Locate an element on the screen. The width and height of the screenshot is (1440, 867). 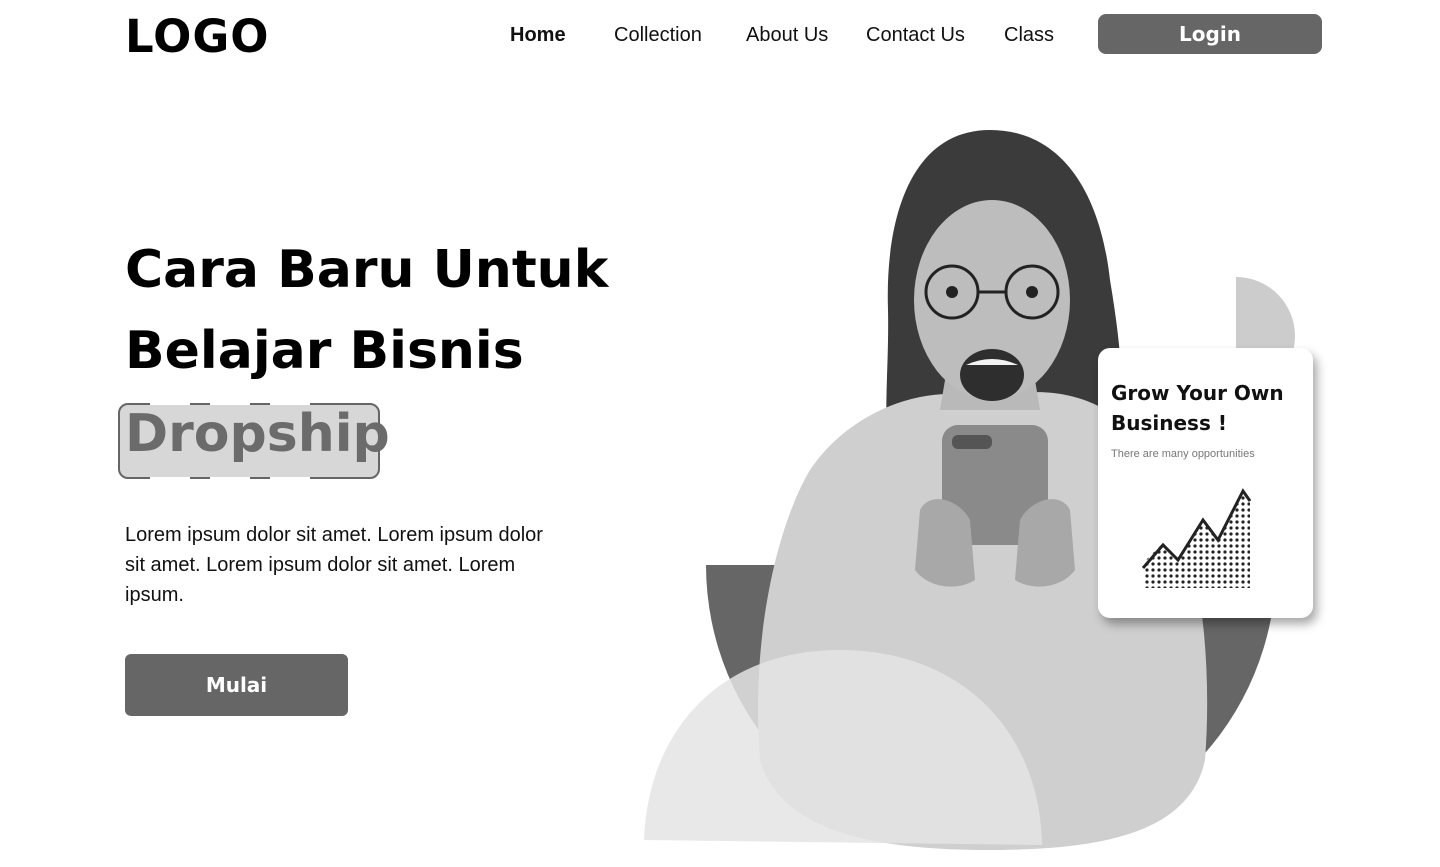
card-title: Grow Your Own Business ! is located at coordinates (1197, 408).